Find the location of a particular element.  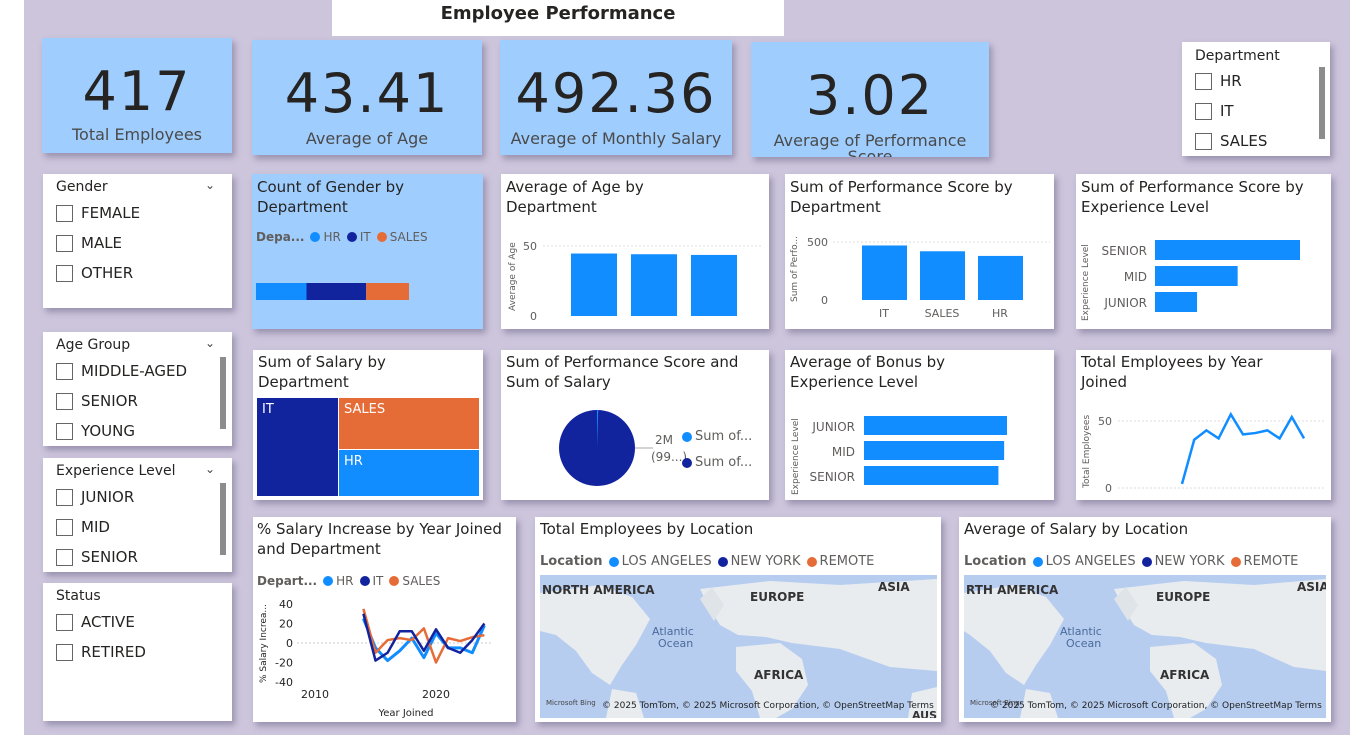

kpi-label: Average of Age is located at coordinates (367, 138).